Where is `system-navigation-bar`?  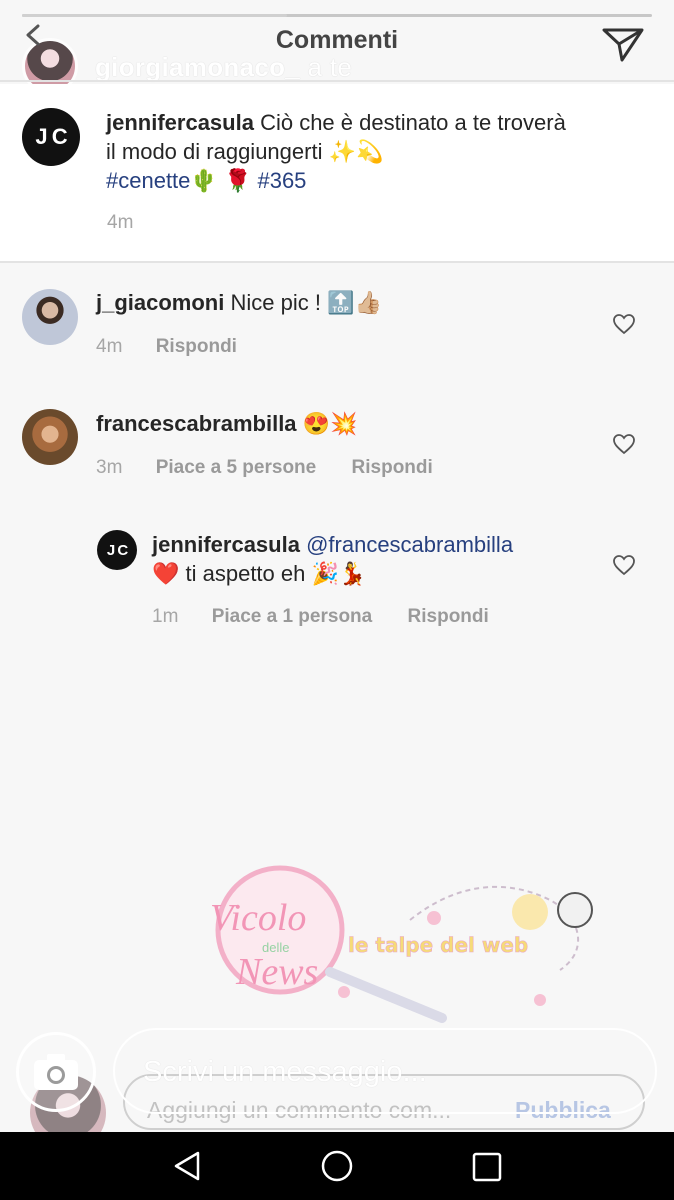 system-navigation-bar is located at coordinates (337, 1166).